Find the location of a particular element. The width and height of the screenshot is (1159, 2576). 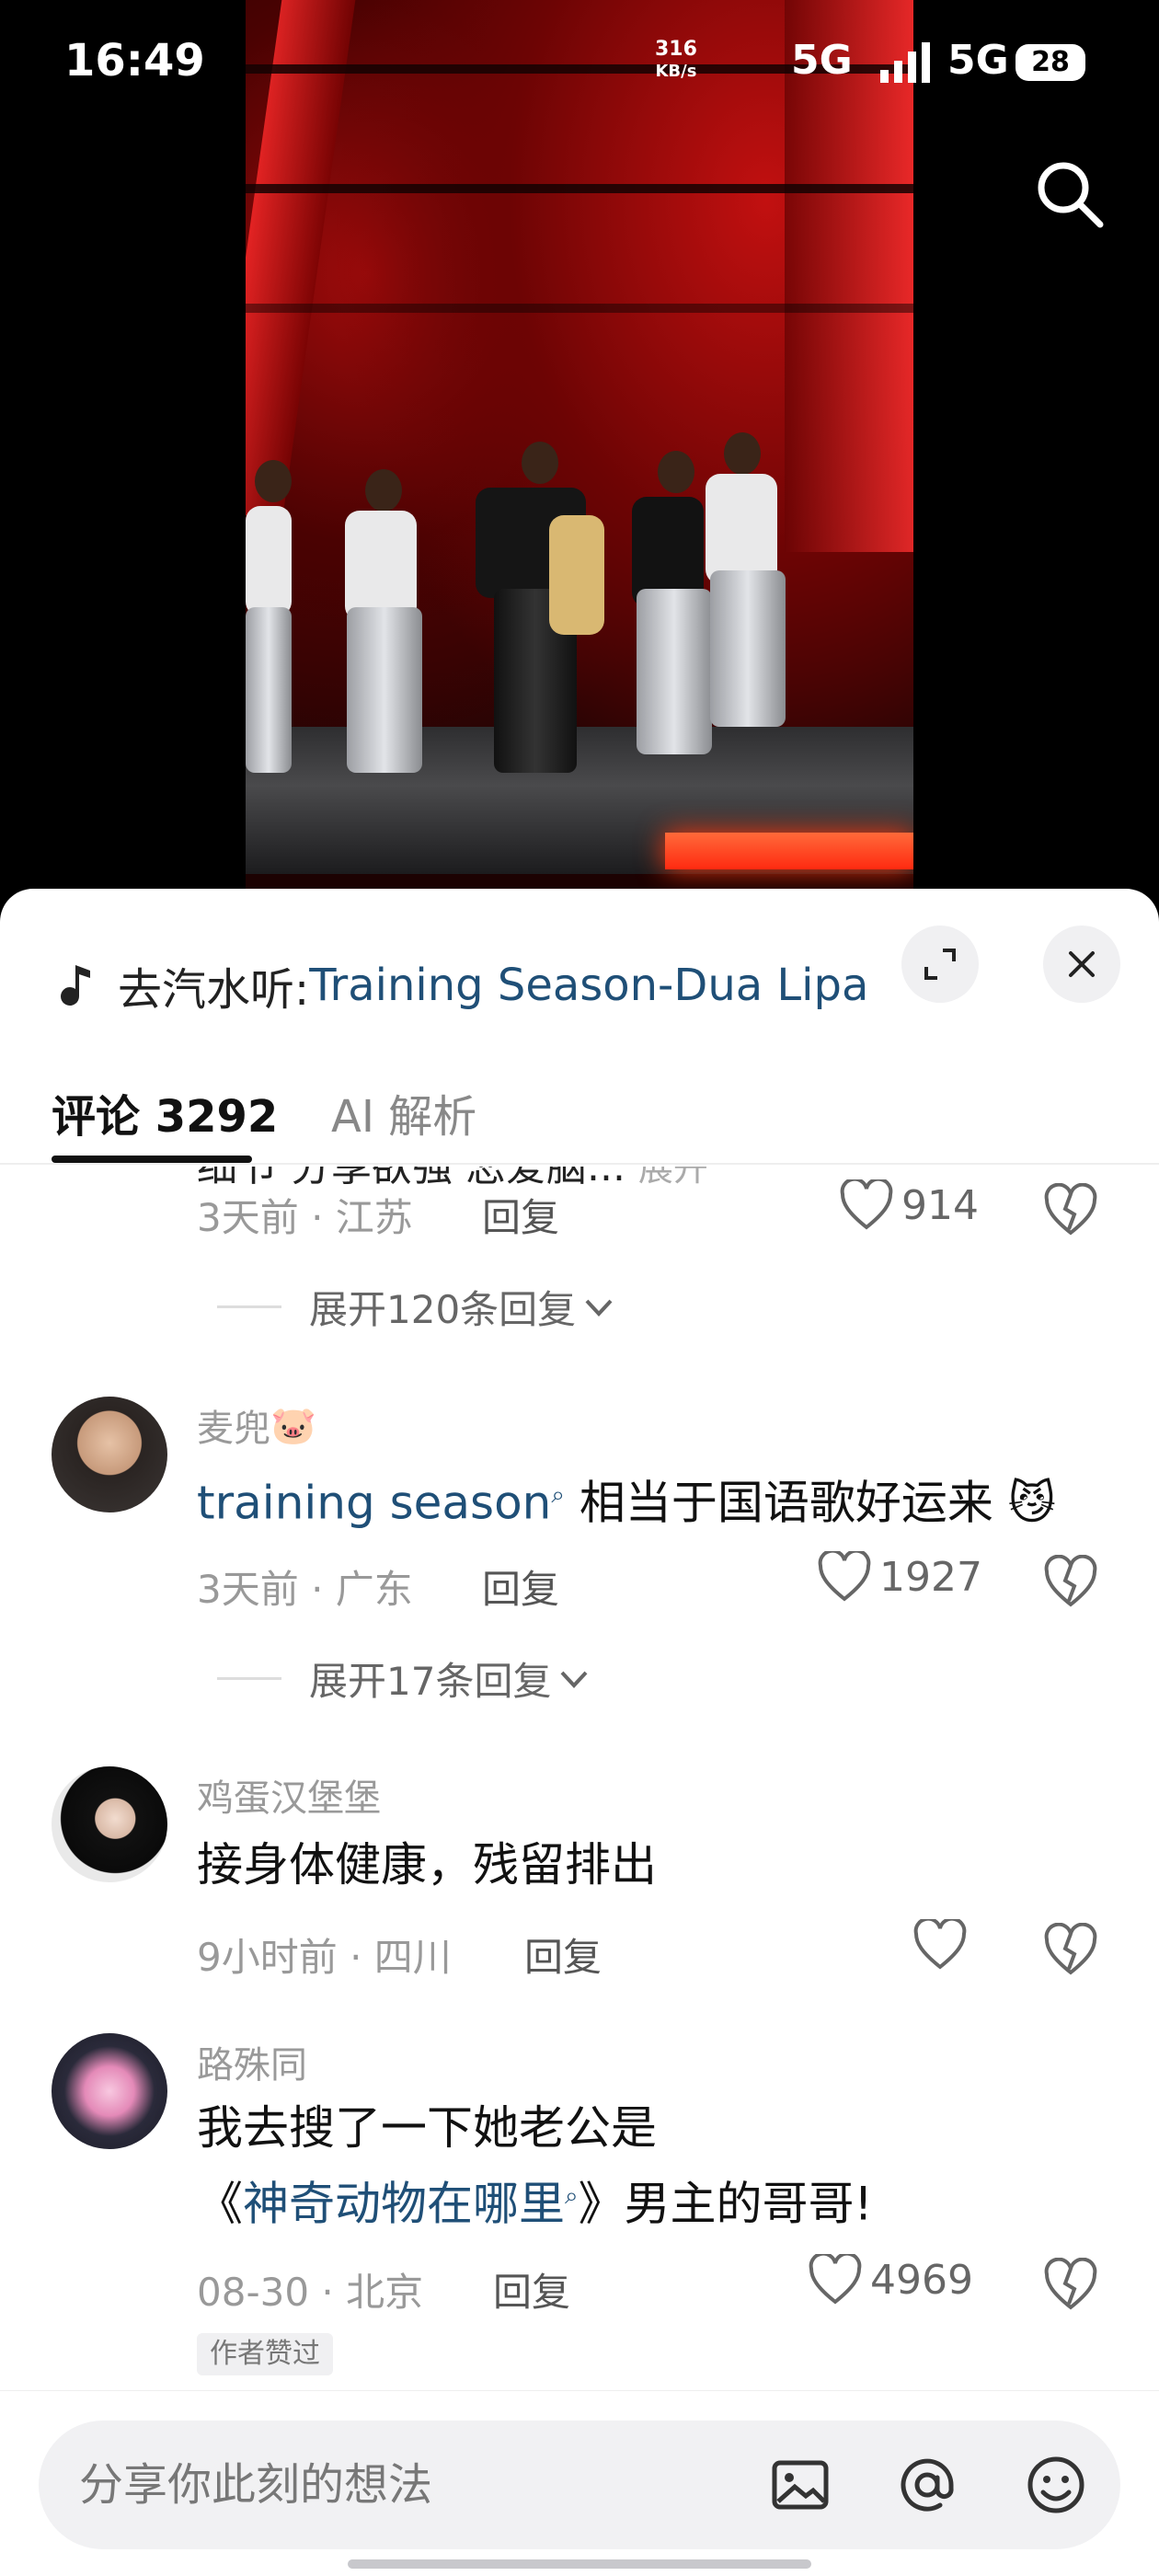

emoji-icon is located at coordinates (1056, 2485).